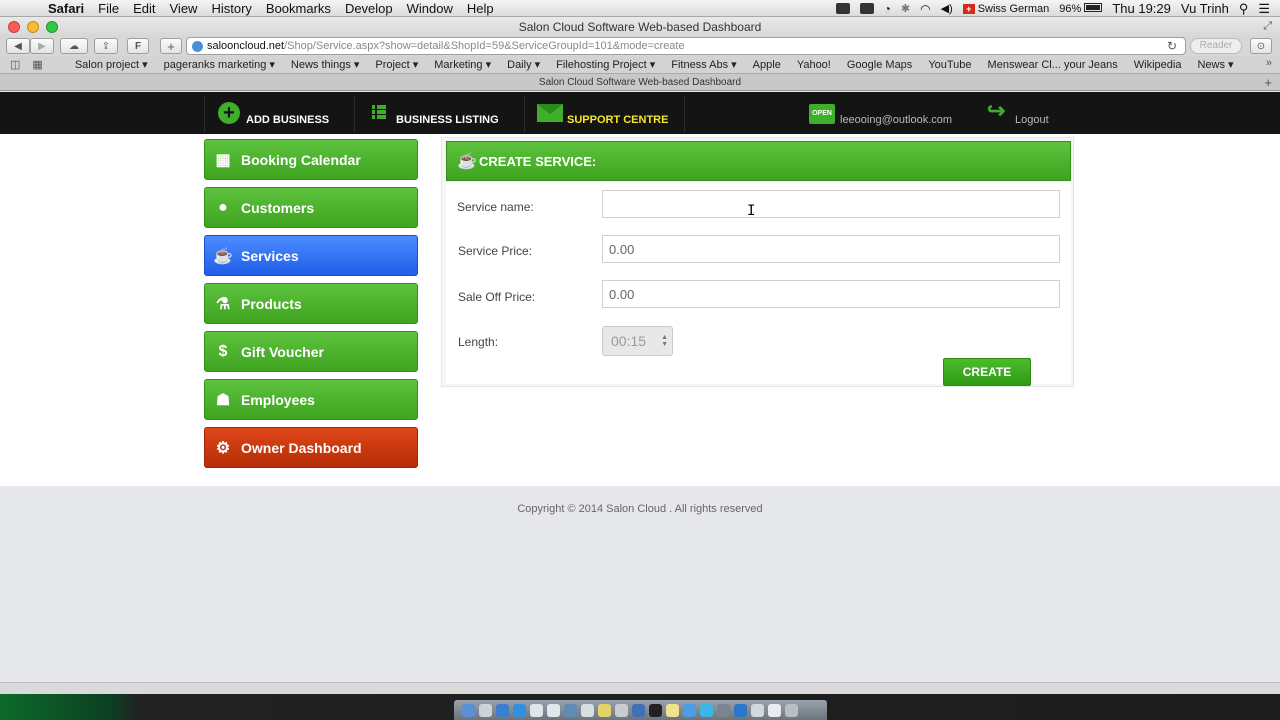 This screenshot has width=1280, height=720. Describe the element at coordinates (15, 64) in the screenshot. I see `reading-list-icon: ◫` at that location.